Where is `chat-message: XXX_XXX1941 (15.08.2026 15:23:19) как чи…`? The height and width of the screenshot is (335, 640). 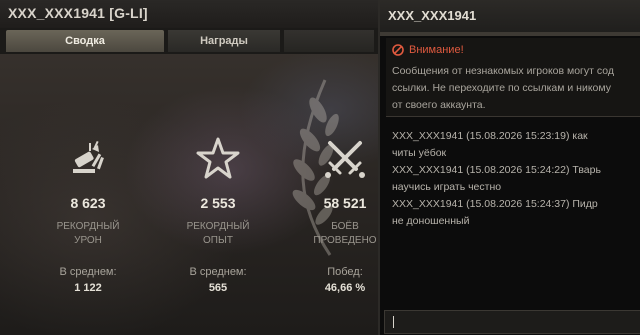 chat-message: XXX_XXX1941 (15.08.2026 15:23:19) как чи… is located at coordinates (516, 145).